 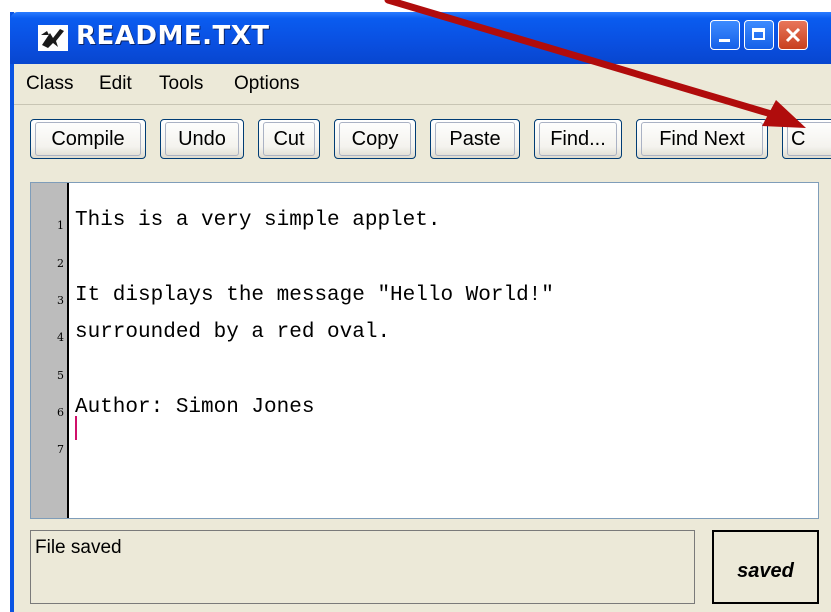 I want to click on code-line: It displays the message "Hello World!", so click(x=314, y=295).